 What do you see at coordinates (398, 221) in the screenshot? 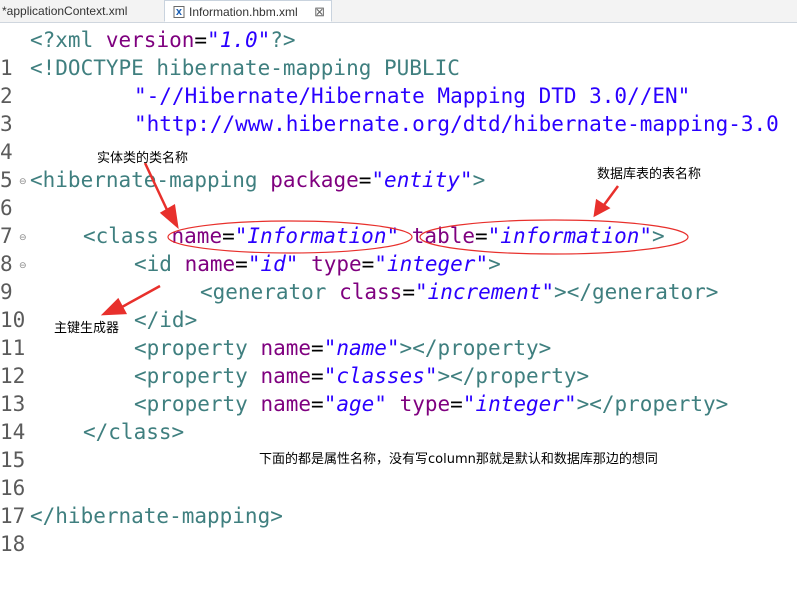
I see `code-line: 7` at bounding box center [398, 221].